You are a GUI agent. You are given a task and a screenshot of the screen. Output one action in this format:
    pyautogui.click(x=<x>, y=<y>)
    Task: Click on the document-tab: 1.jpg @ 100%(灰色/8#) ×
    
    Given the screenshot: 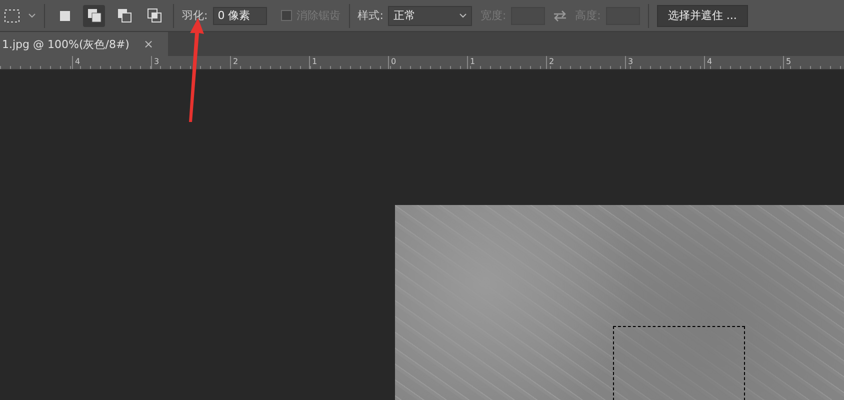 What is the action you would take?
    pyautogui.click(x=84, y=44)
    